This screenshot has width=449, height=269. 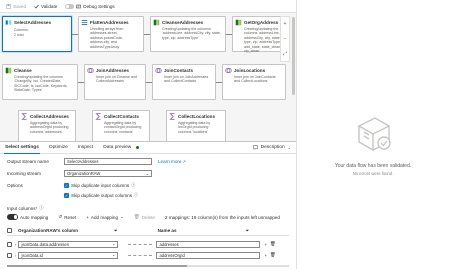 What do you see at coordinates (108, 173) in the screenshot?
I see `incoming-stream-dropdown: OrganizationRAW ⌄` at bounding box center [108, 173].